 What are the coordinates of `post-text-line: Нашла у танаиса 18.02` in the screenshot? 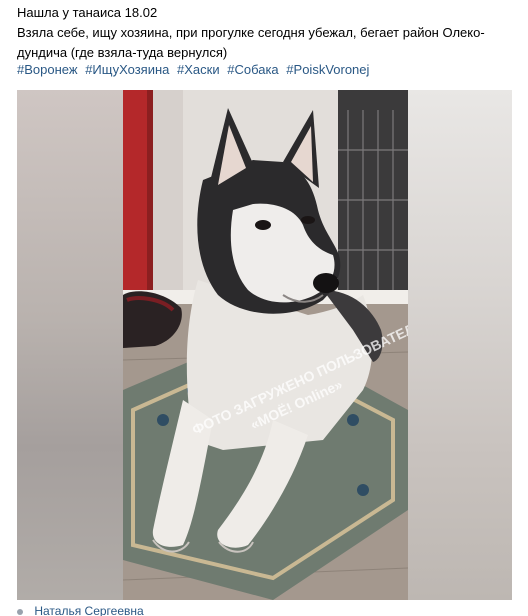 It's located at (87, 12).